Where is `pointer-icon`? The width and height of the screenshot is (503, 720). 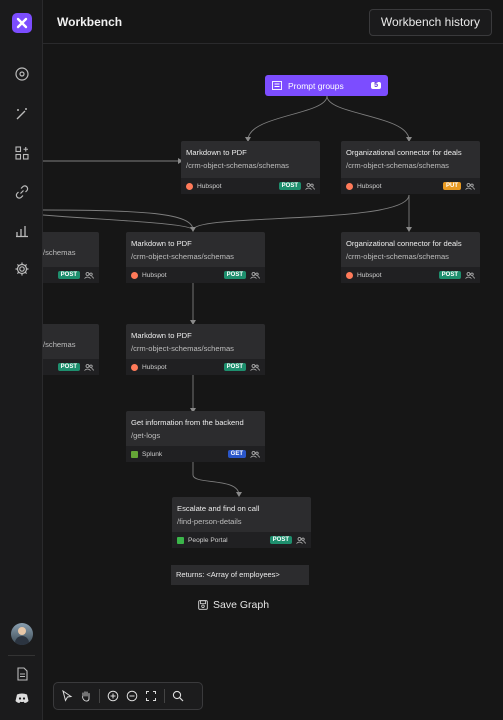 pointer-icon is located at coordinates (67, 696).